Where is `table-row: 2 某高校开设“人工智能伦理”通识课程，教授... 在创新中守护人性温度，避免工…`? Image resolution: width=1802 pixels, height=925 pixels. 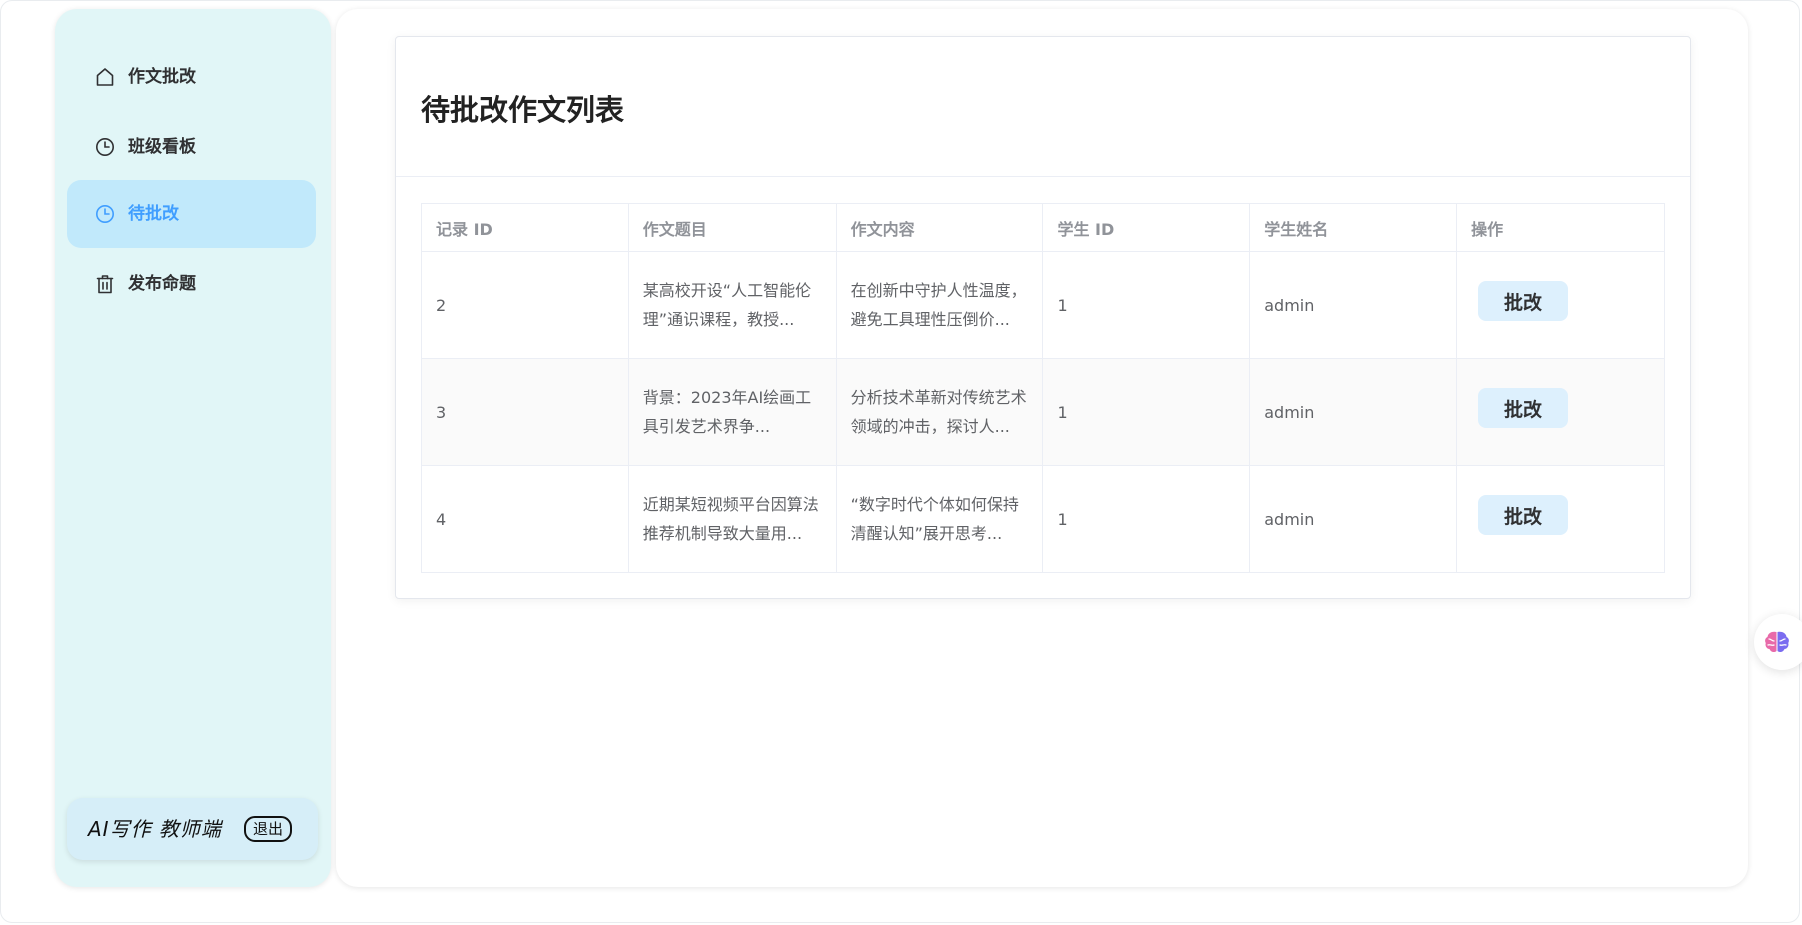 table-row: 2 某高校开设“人工智能伦理”通识课程，教授... 在创新中守护人性温度，避免工… is located at coordinates (1043, 305).